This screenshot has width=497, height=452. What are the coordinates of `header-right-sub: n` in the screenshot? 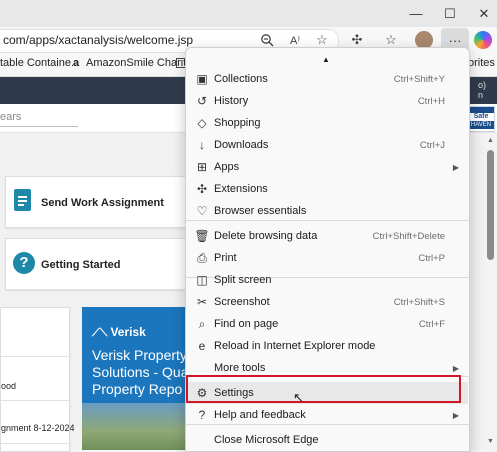 It's located at (481, 95).